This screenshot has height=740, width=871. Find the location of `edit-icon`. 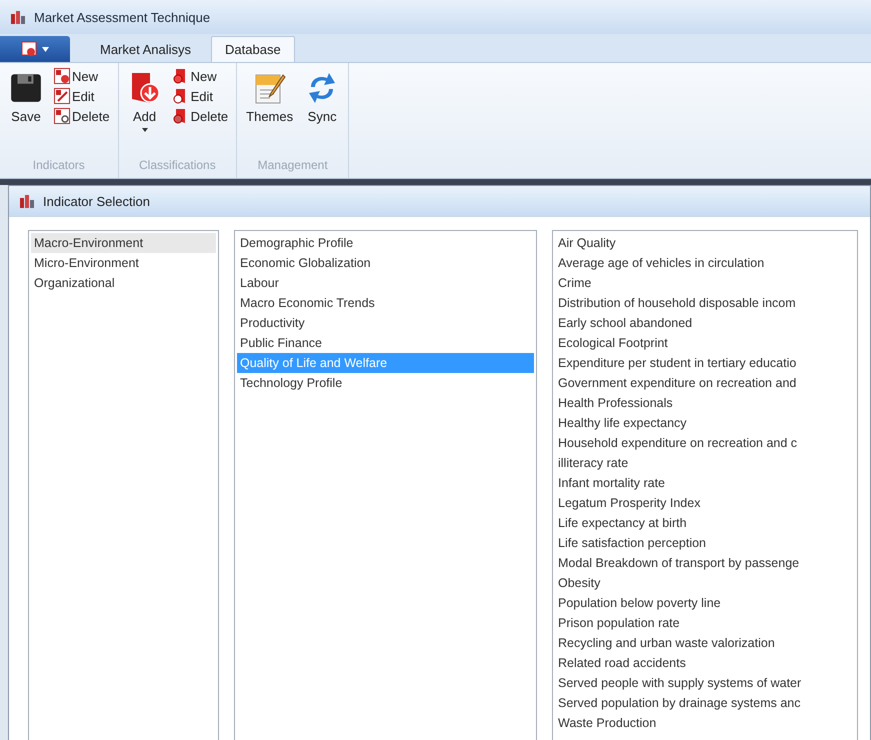

edit-icon is located at coordinates (62, 96).